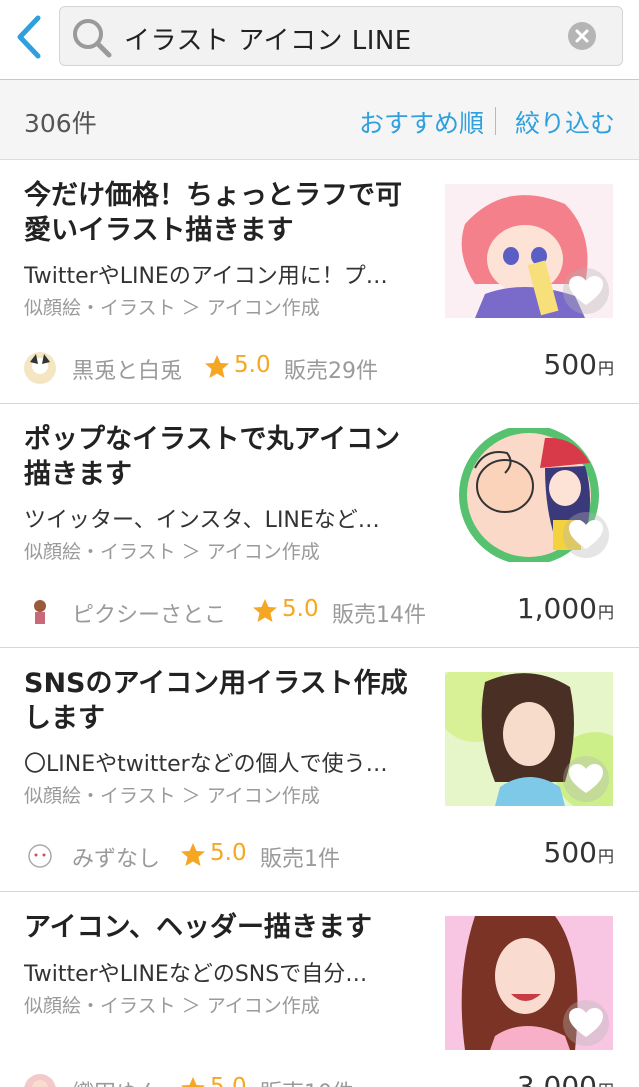  I want to click on chevron-left-icon, so click(29, 37).